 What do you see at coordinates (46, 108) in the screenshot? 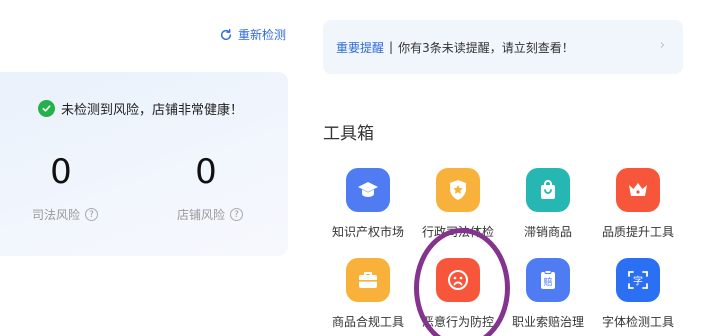
I see `check-circle-icon` at bounding box center [46, 108].